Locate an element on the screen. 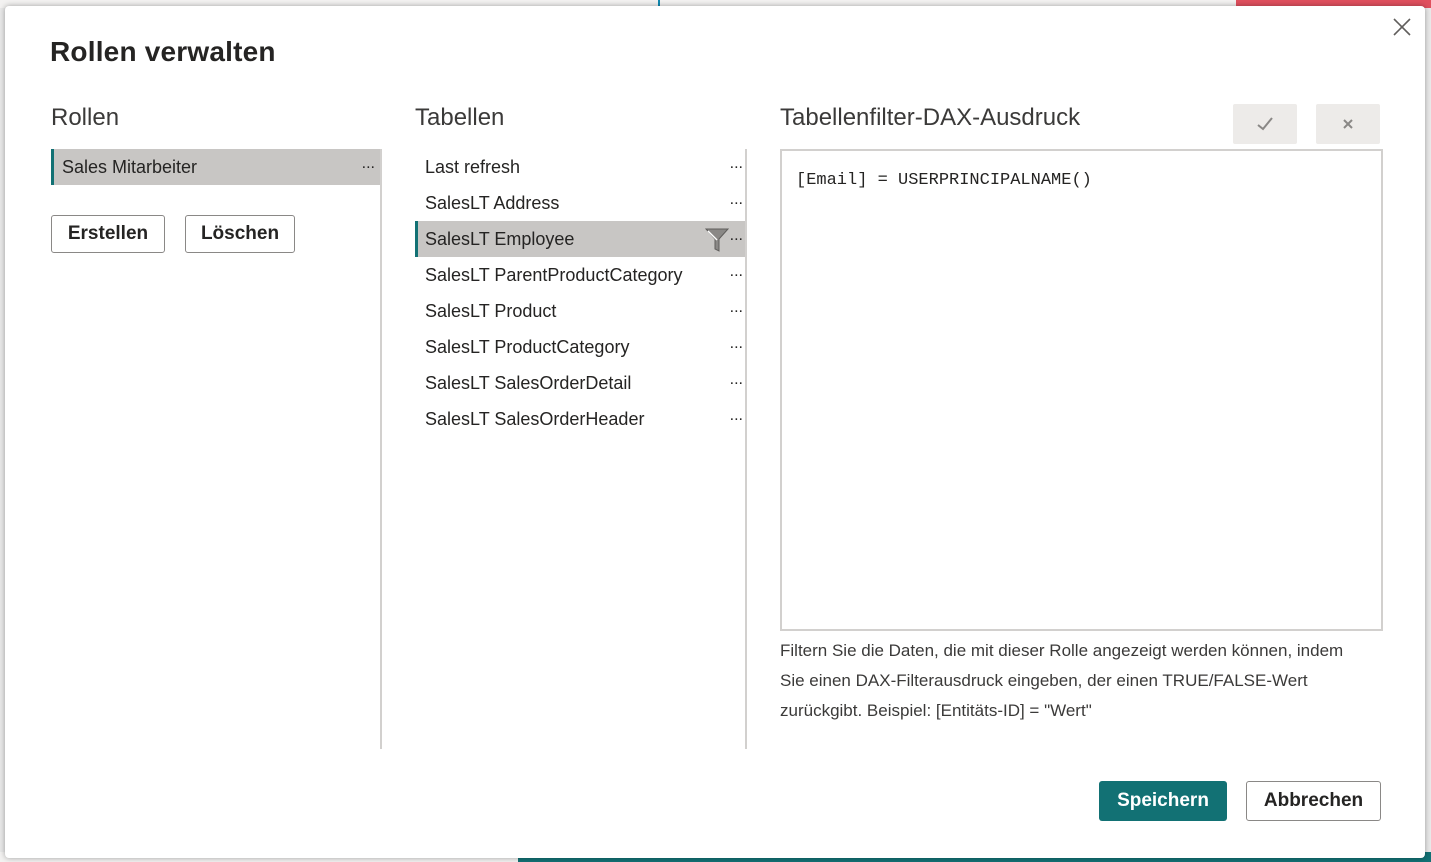 This screenshot has width=1431, height=862. check-icon is located at coordinates (1265, 124).